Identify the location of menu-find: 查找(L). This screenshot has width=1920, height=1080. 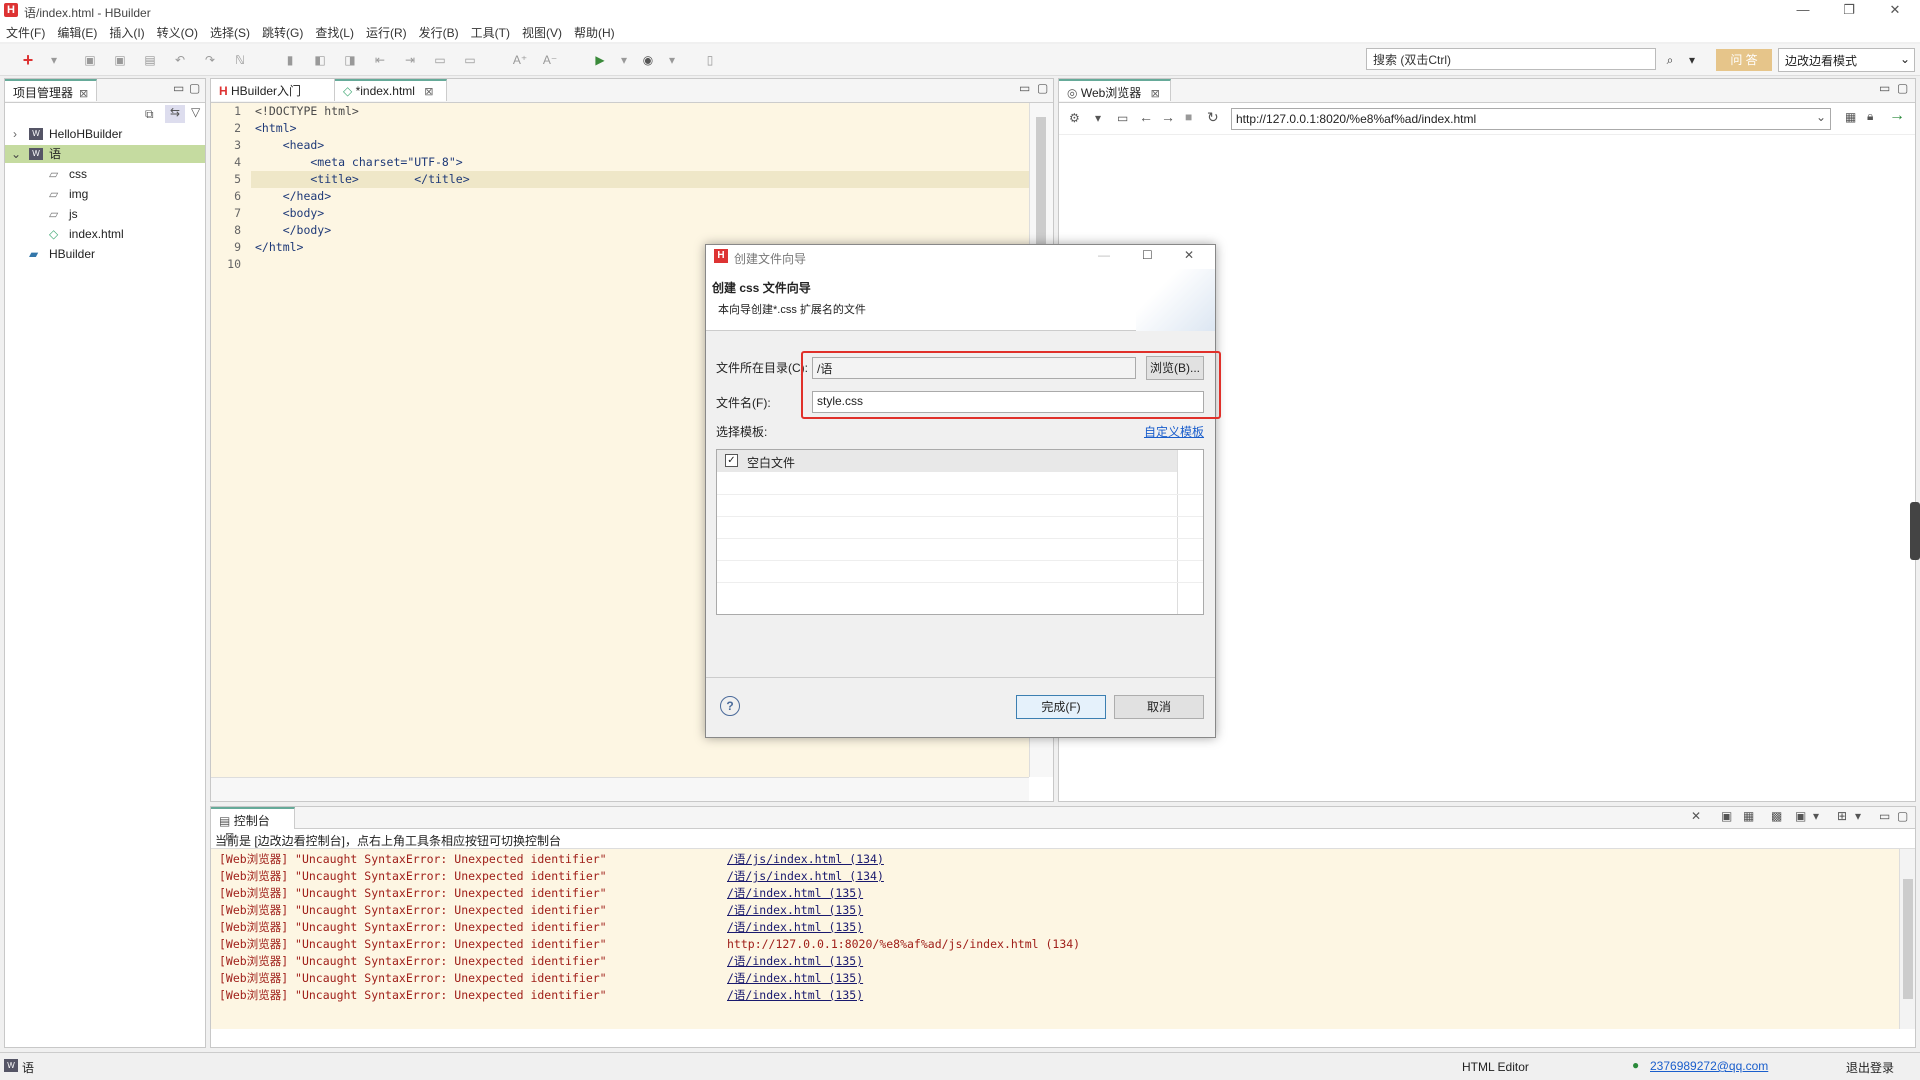
(334, 32).